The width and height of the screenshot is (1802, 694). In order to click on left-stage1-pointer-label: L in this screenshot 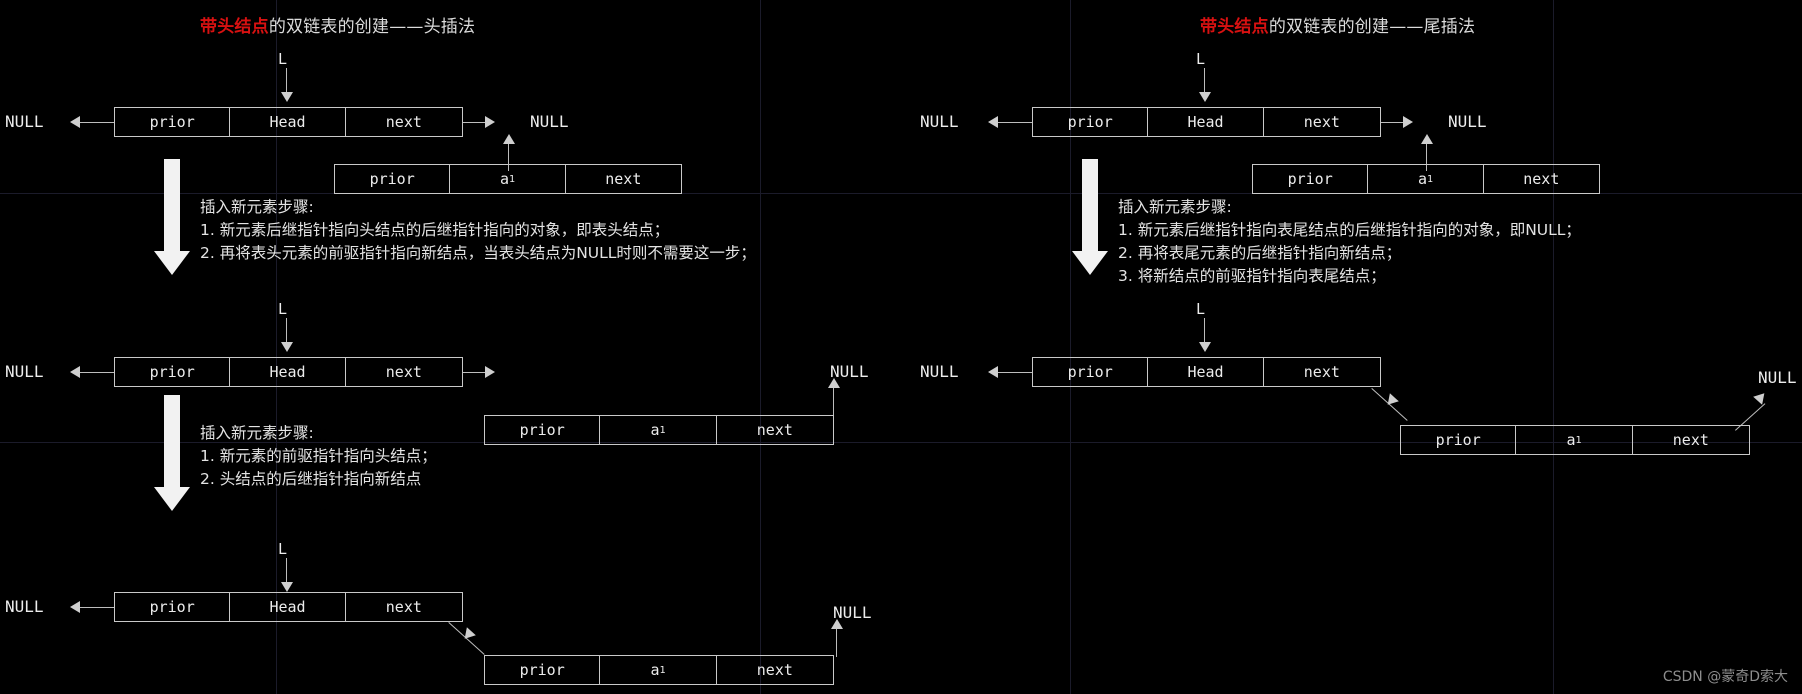, I will do `click(283, 59)`.